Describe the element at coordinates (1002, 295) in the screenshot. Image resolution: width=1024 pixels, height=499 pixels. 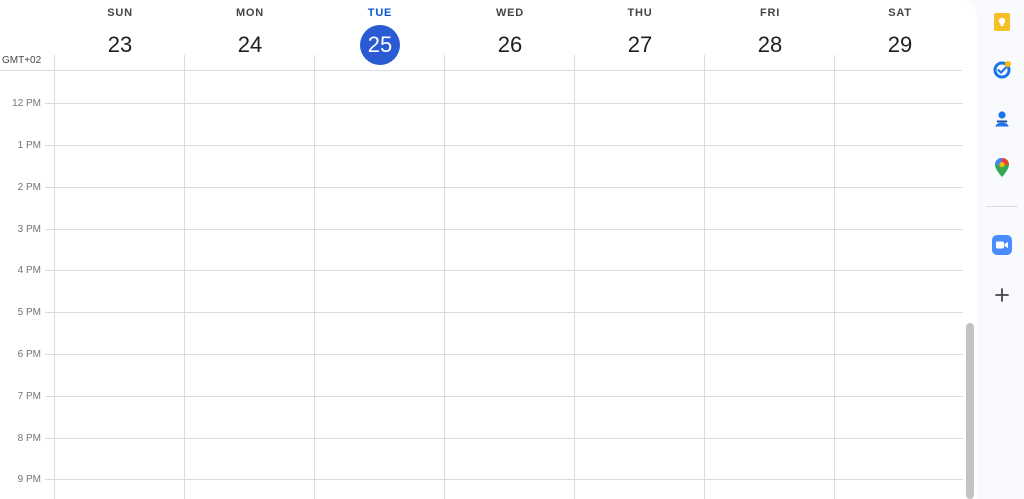
I see `add-icon` at that location.